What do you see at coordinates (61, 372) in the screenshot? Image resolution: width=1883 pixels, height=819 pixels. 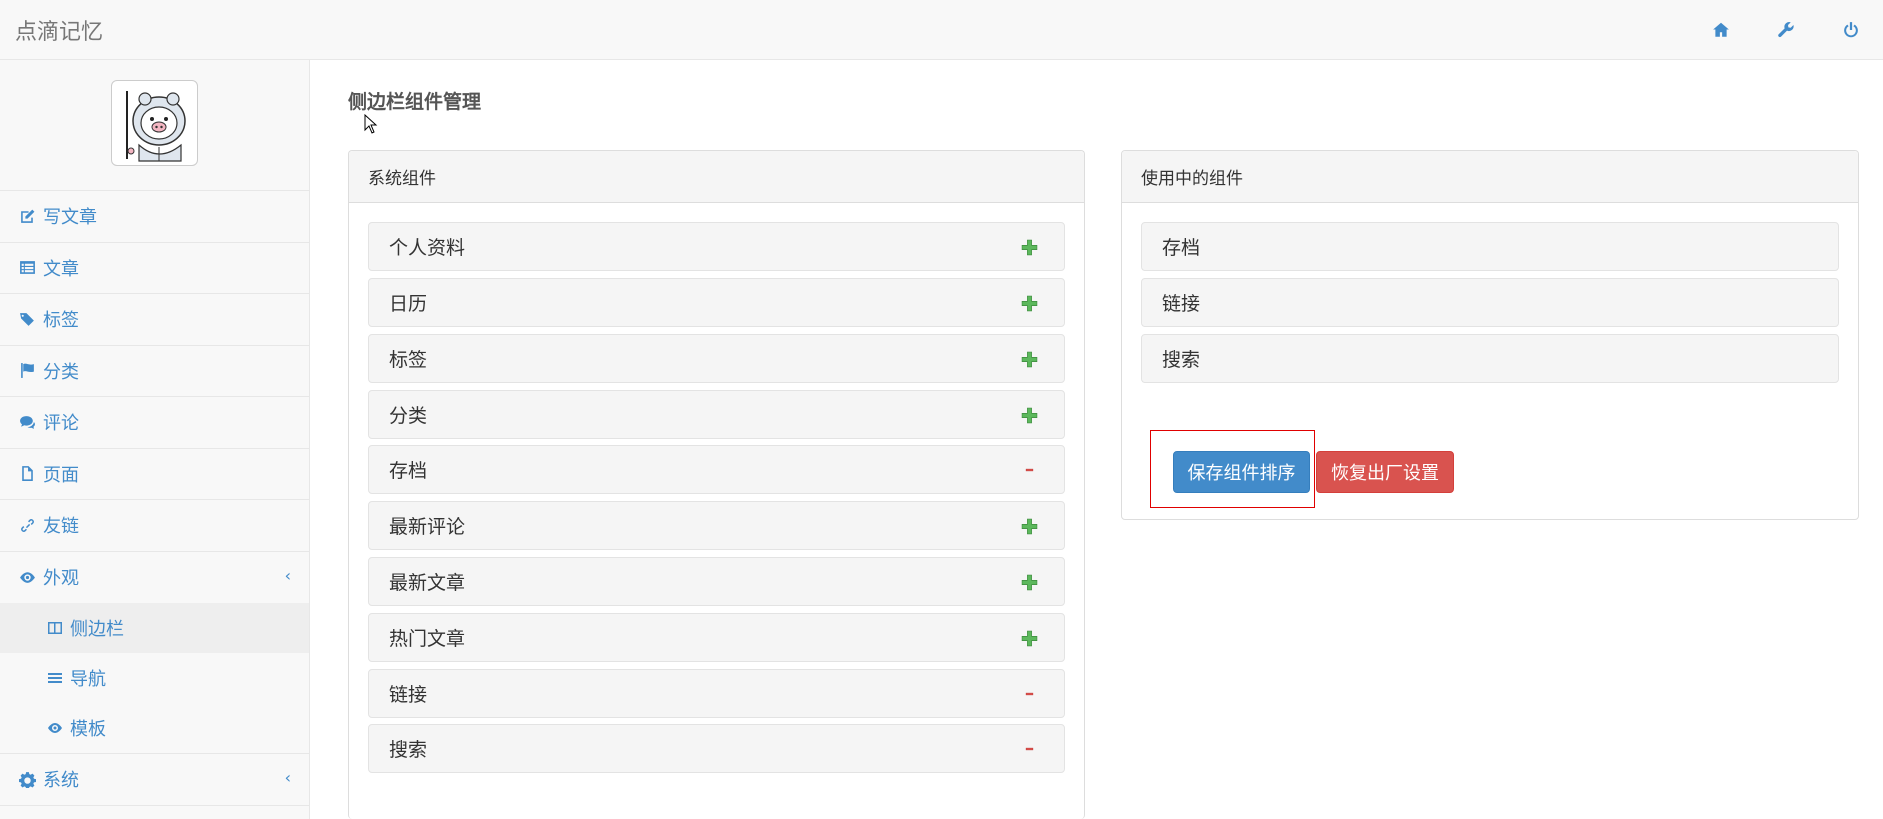 I see `sidebar-item-label: 分类` at bounding box center [61, 372].